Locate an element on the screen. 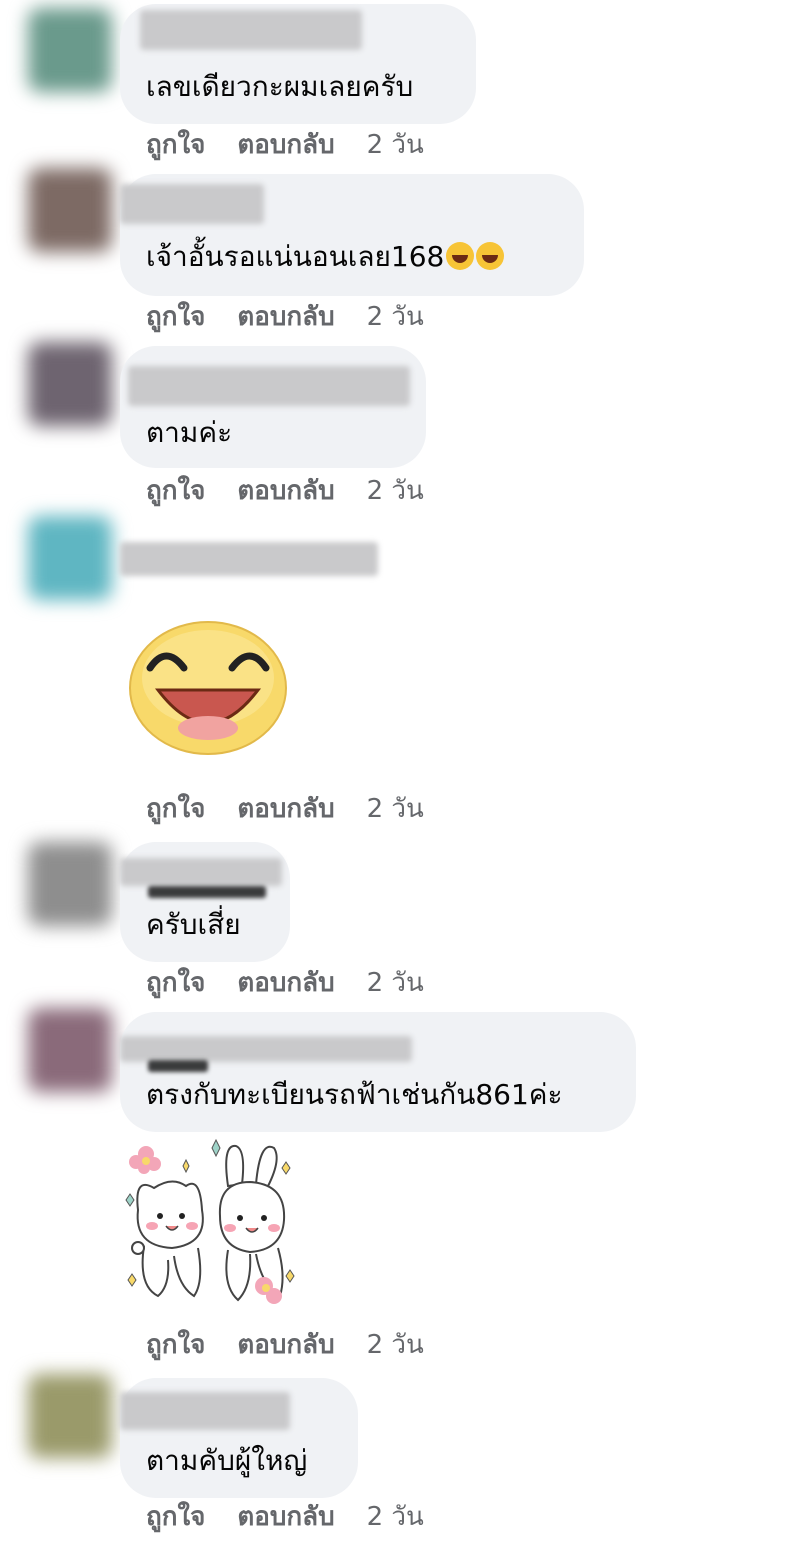 This screenshot has width=800, height=1549. comment-bubble: ตามคับผู้ใหญ่ is located at coordinates (239, 1438).